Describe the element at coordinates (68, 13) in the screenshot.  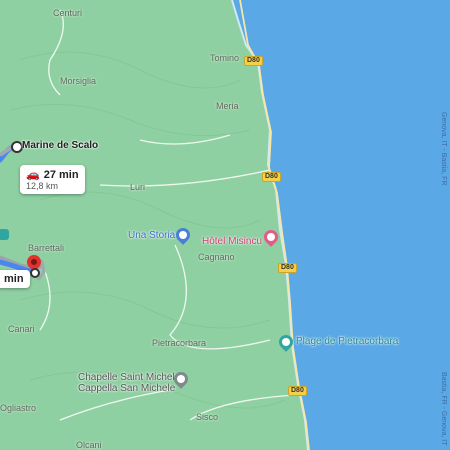
I see `place-label-centuri: Centuri` at that location.